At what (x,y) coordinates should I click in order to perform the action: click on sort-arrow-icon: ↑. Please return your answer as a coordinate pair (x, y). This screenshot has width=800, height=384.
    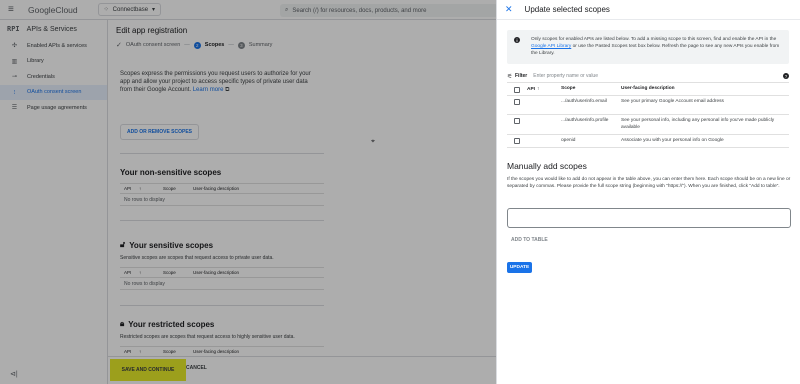
    Looking at the image, I should click on (538, 89).